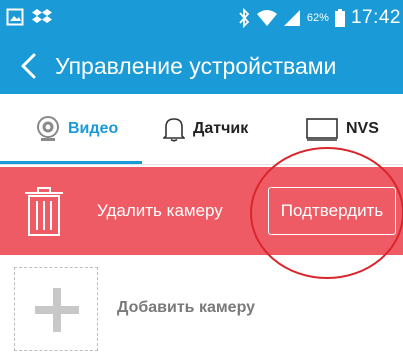 The width and height of the screenshot is (403, 357). I want to click on monitor-icon, so click(322, 129).